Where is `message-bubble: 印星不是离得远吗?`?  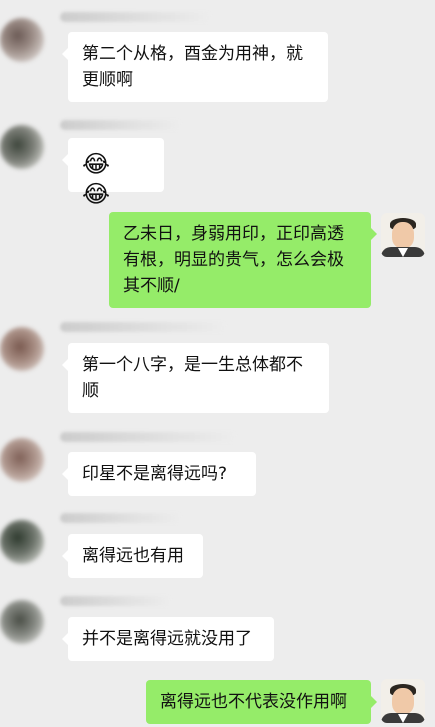 message-bubble: 印星不是离得远吗? is located at coordinates (159, 474).